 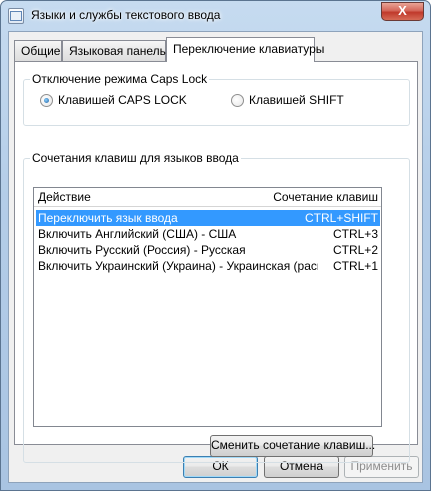 What do you see at coordinates (16, 16) in the screenshot?
I see `keyboard-icon` at bounding box center [16, 16].